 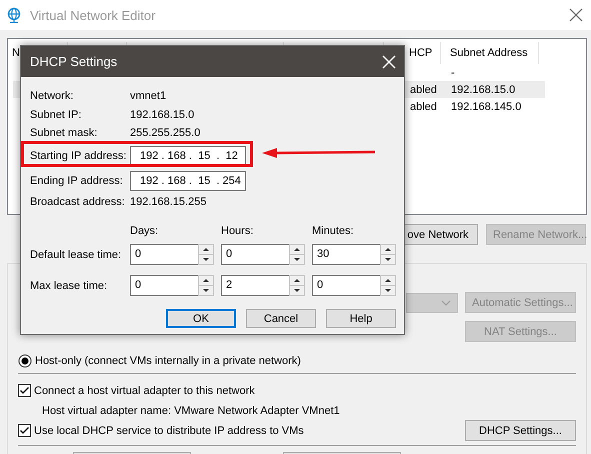 What do you see at coordinates (52, 96) in the screenshot?
I see `field-label: Network:` at bounding box center [52, 96].